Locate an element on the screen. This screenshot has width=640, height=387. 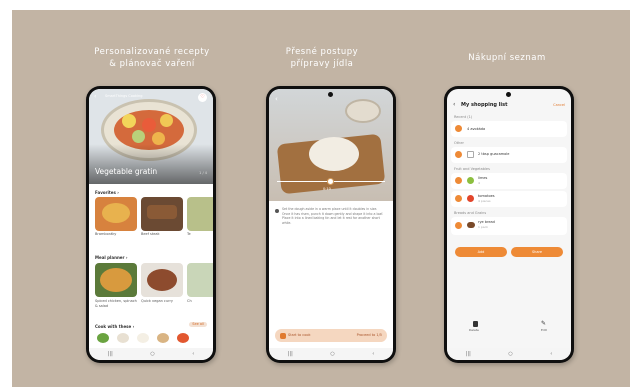
caption-steps-line2: přípravy jídla is located at coordinates (322, 64).